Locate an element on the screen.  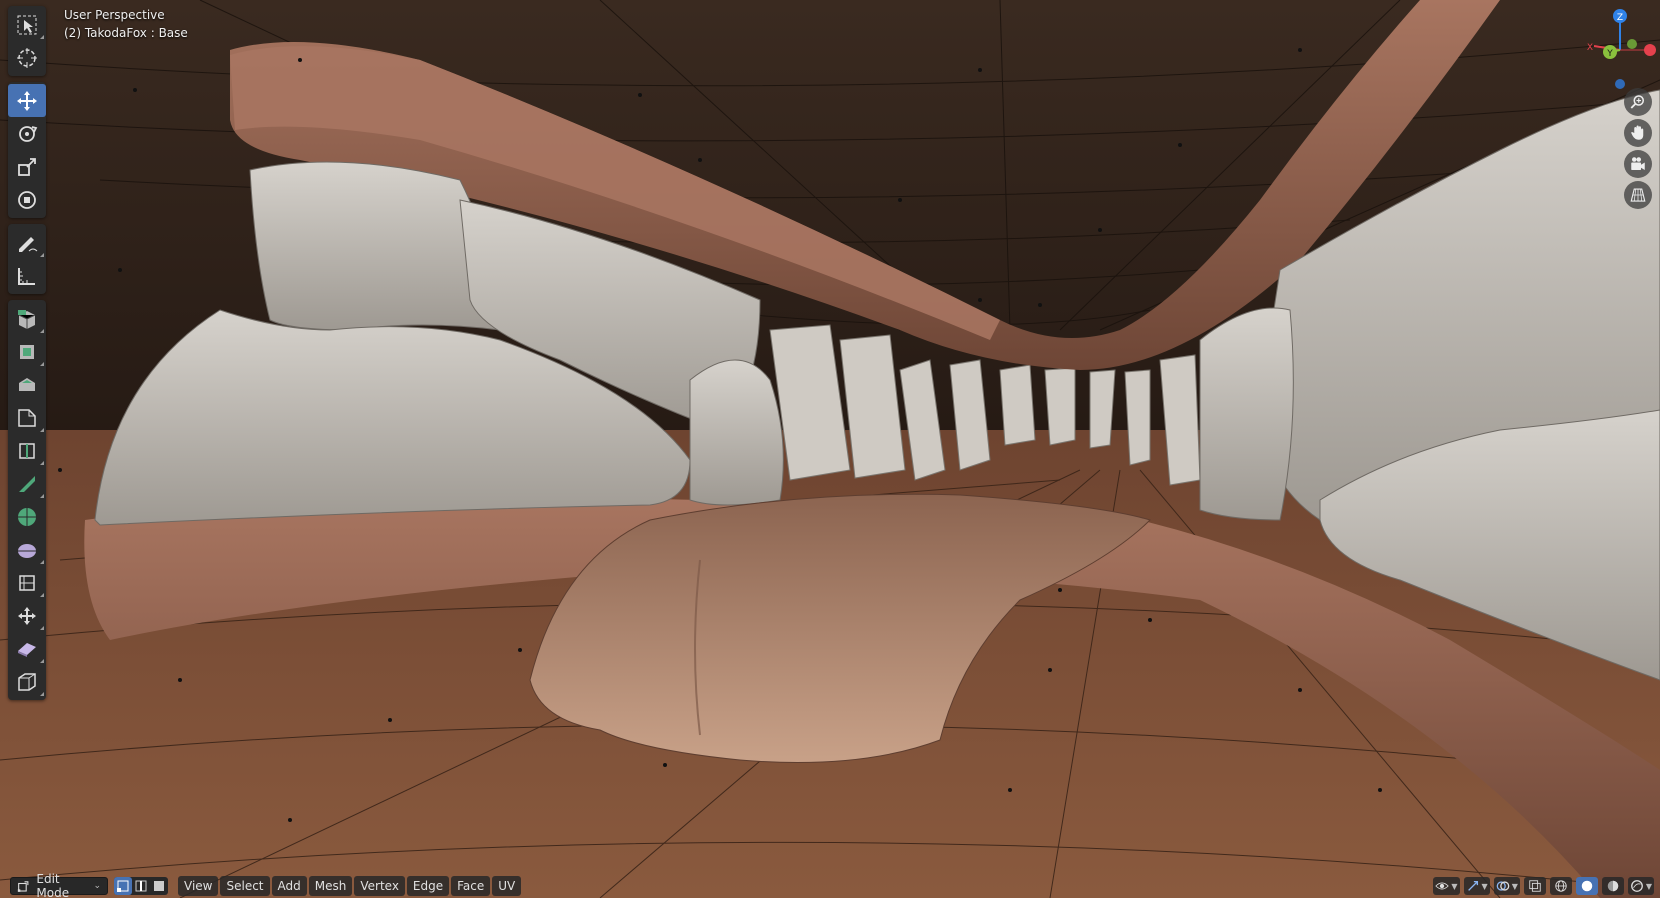
solid-sphere-icon is located at coordinates (1587, 886).